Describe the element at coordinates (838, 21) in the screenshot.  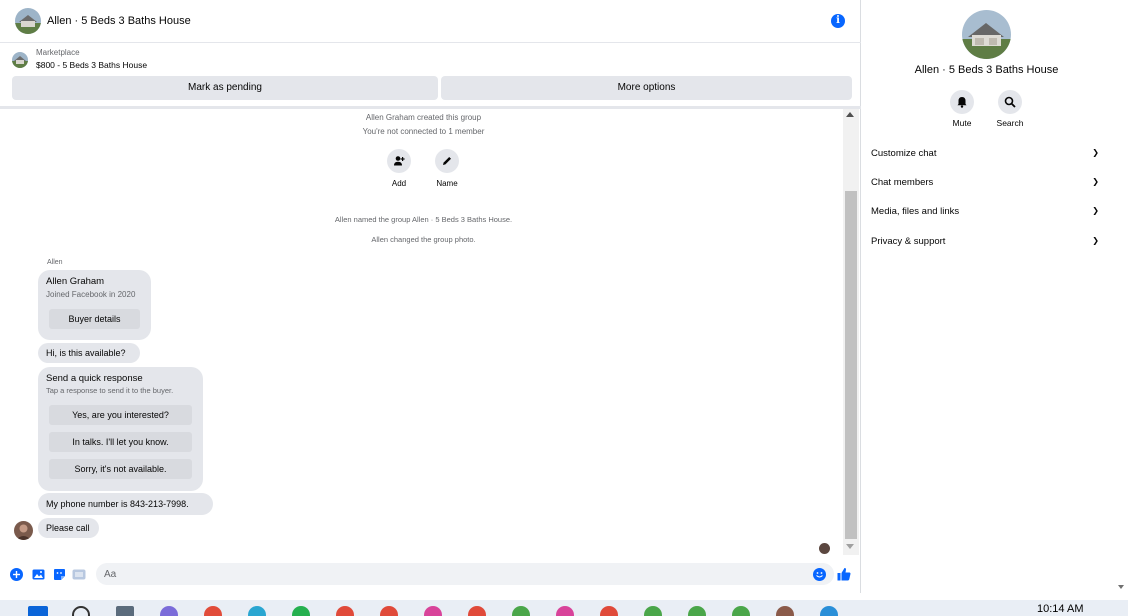
I see `info-icon: i` at that location.